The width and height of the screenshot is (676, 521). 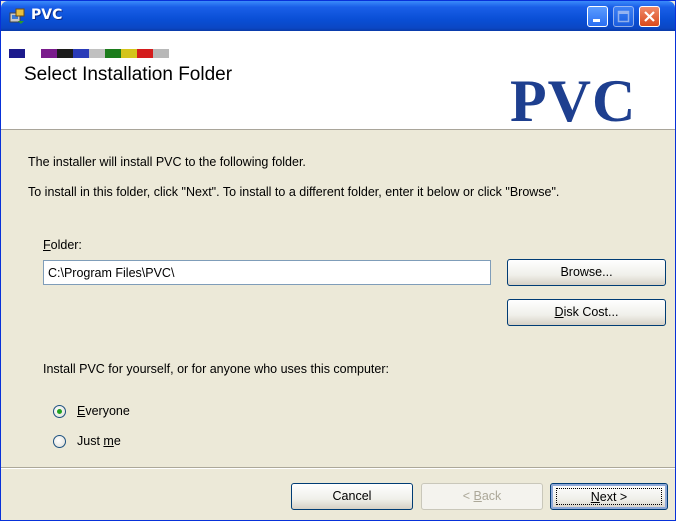 I want to click on folder-label: Folder:, so click(x=62, y=245).